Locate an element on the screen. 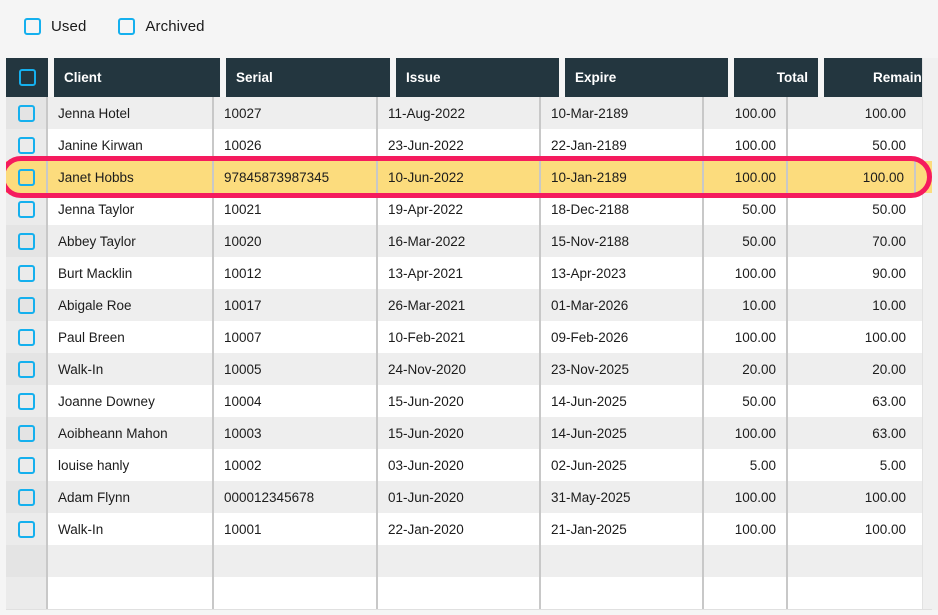 The width and height of the screenshot is (938, 615). column-header-issue: Issue is located at coordinates (477, 77).